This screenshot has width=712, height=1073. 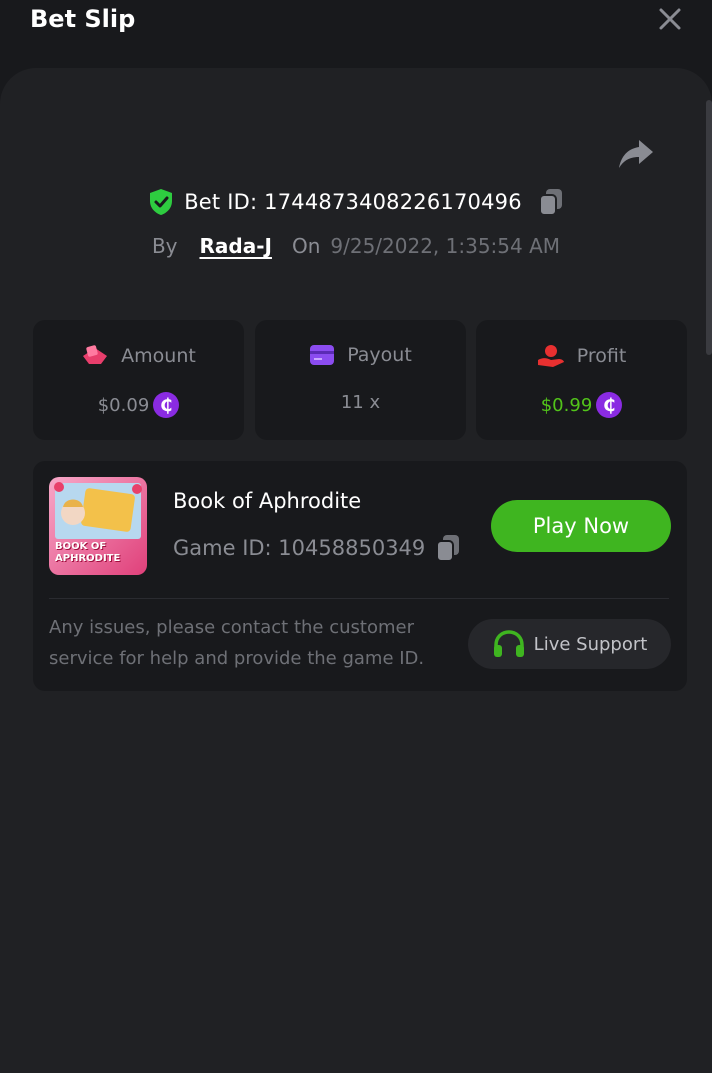 What do you see at coordinates (83, 19) in the screenshot?
I see `page-title: Bet Slip` at bounding box center [83, 19].